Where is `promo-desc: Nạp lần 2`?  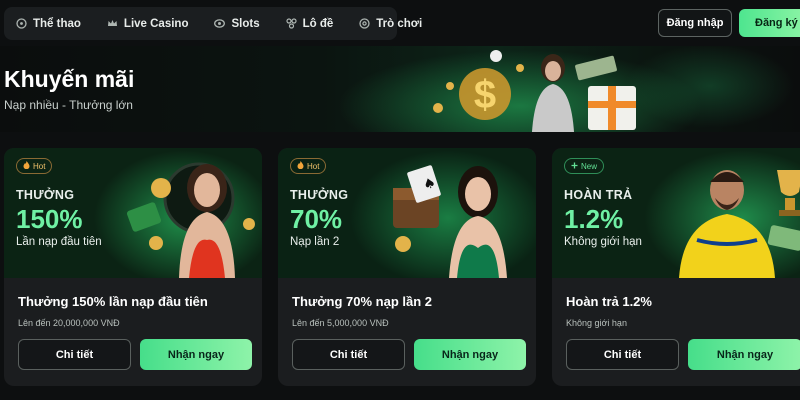 promo-desc: Nạp lần 2 is located at coordinates (315, 242).